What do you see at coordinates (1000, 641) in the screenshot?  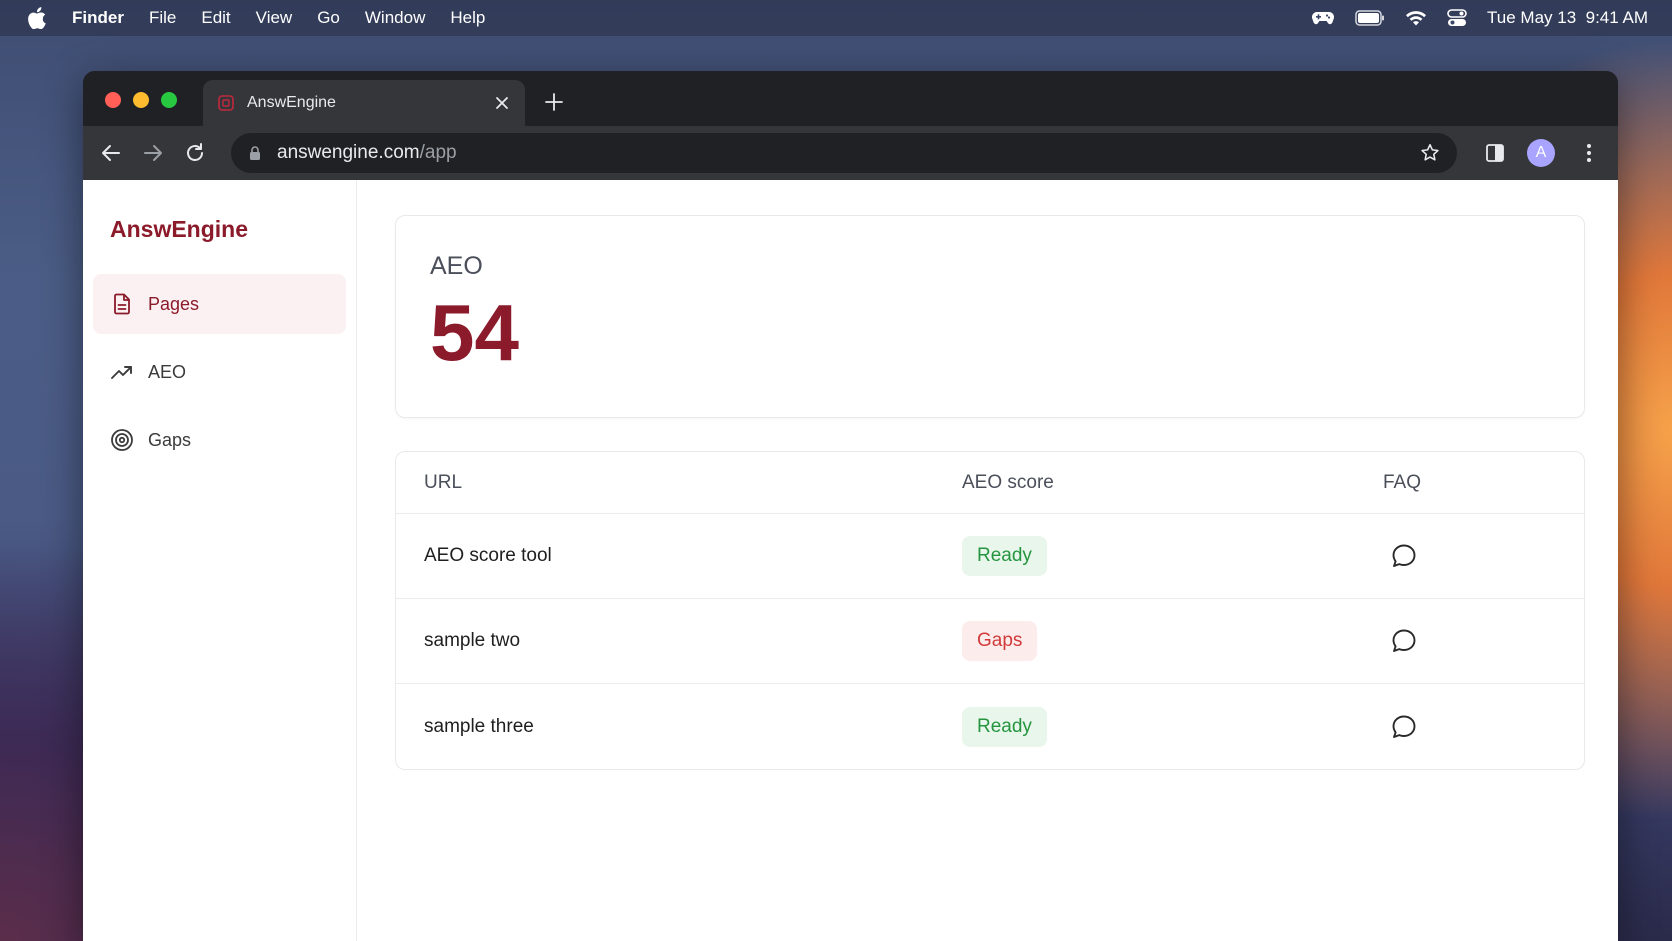 I see `status-badge: Gaps` at bounding box center [1000, 641].